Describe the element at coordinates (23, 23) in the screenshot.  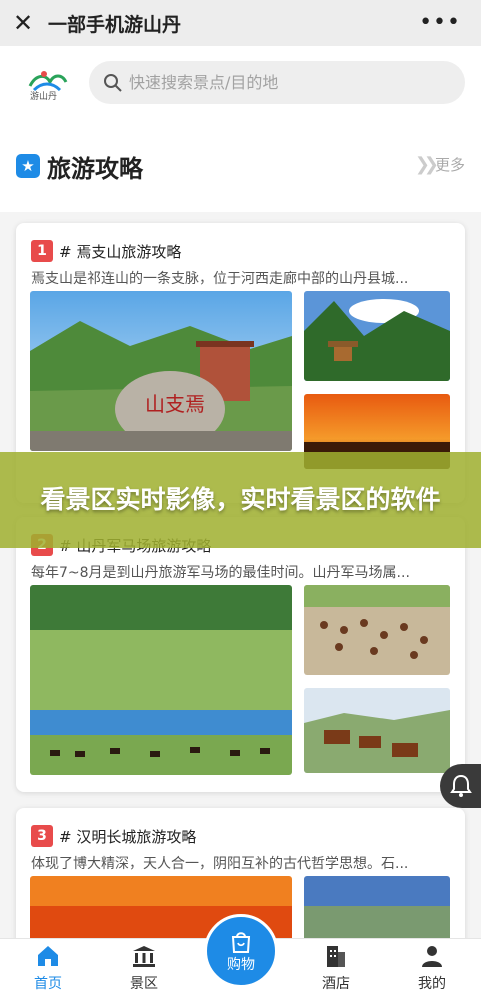
I see `close-icon: ✕` at that location.